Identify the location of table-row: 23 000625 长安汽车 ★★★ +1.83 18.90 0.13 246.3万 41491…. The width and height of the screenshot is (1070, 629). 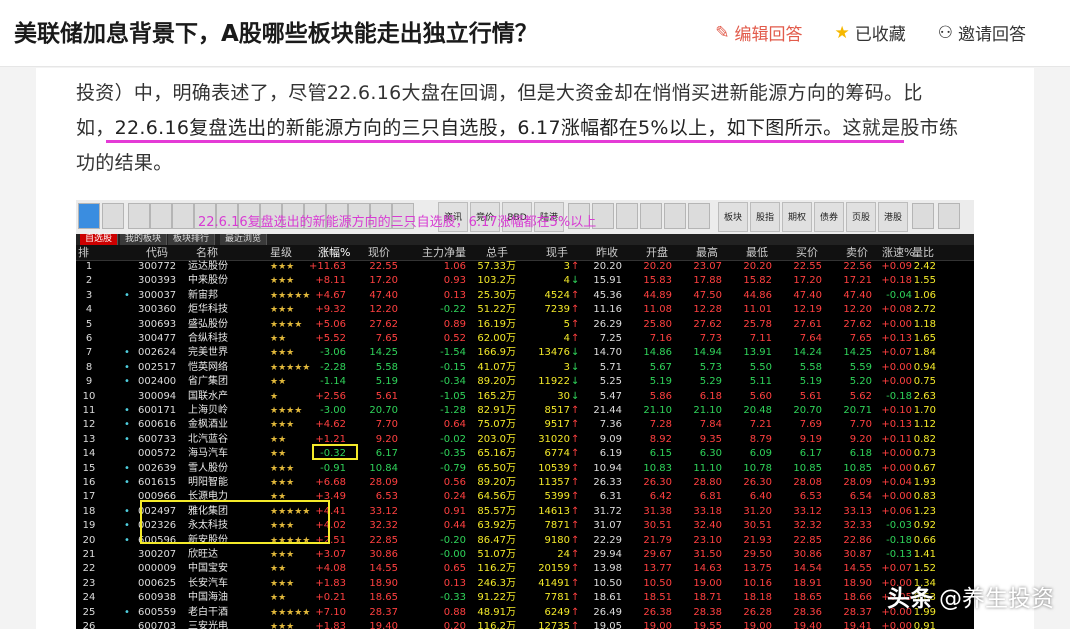
(525, 584).